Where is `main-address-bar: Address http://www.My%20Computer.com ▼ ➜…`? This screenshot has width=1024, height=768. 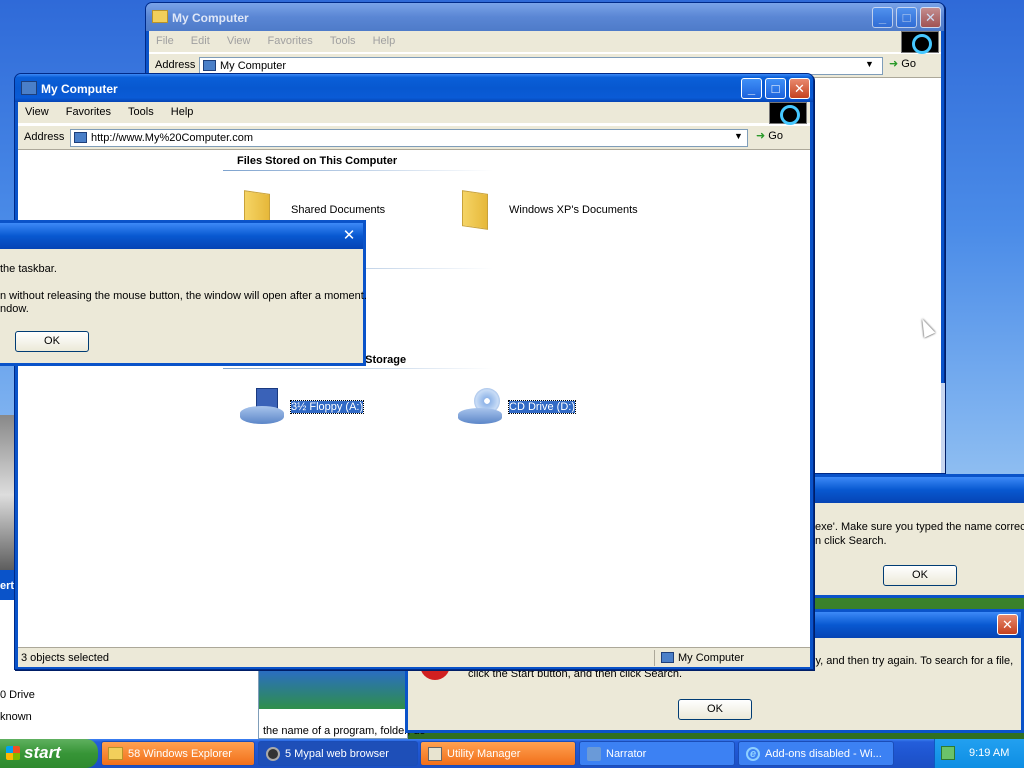
main-address-bar: Address http://www.My%20Computer.com ▼ ➜… is located at coordinates (414, 138).